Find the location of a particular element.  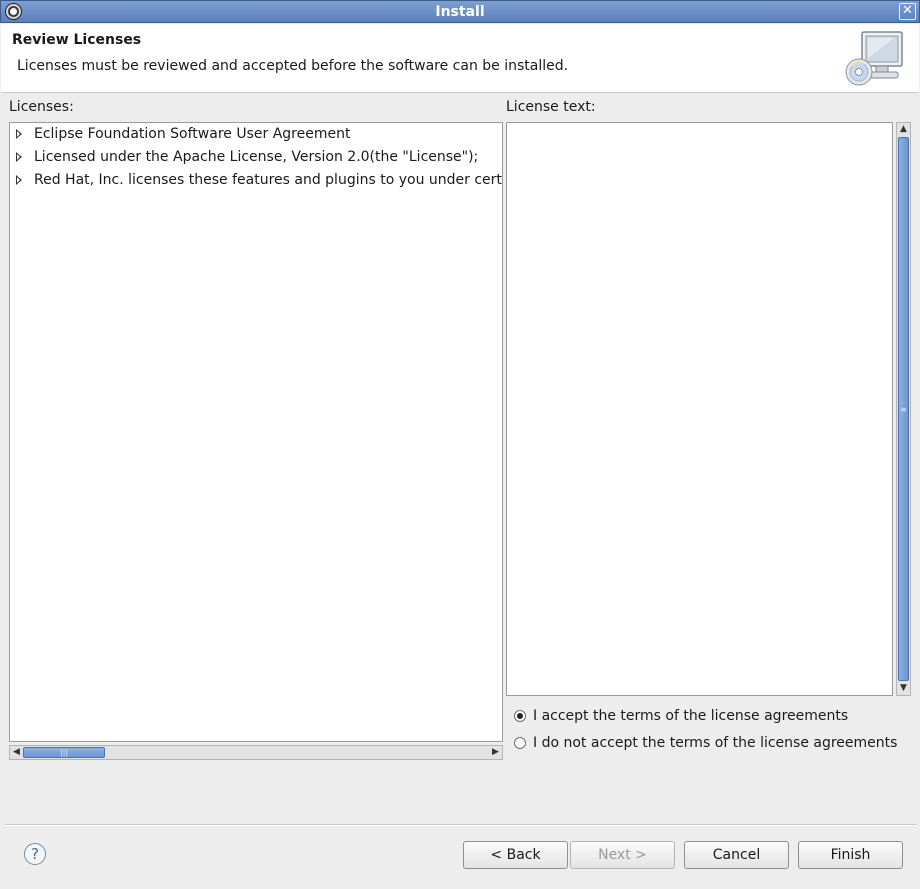

close-button: ✕ is located at coordinates (907, 11).